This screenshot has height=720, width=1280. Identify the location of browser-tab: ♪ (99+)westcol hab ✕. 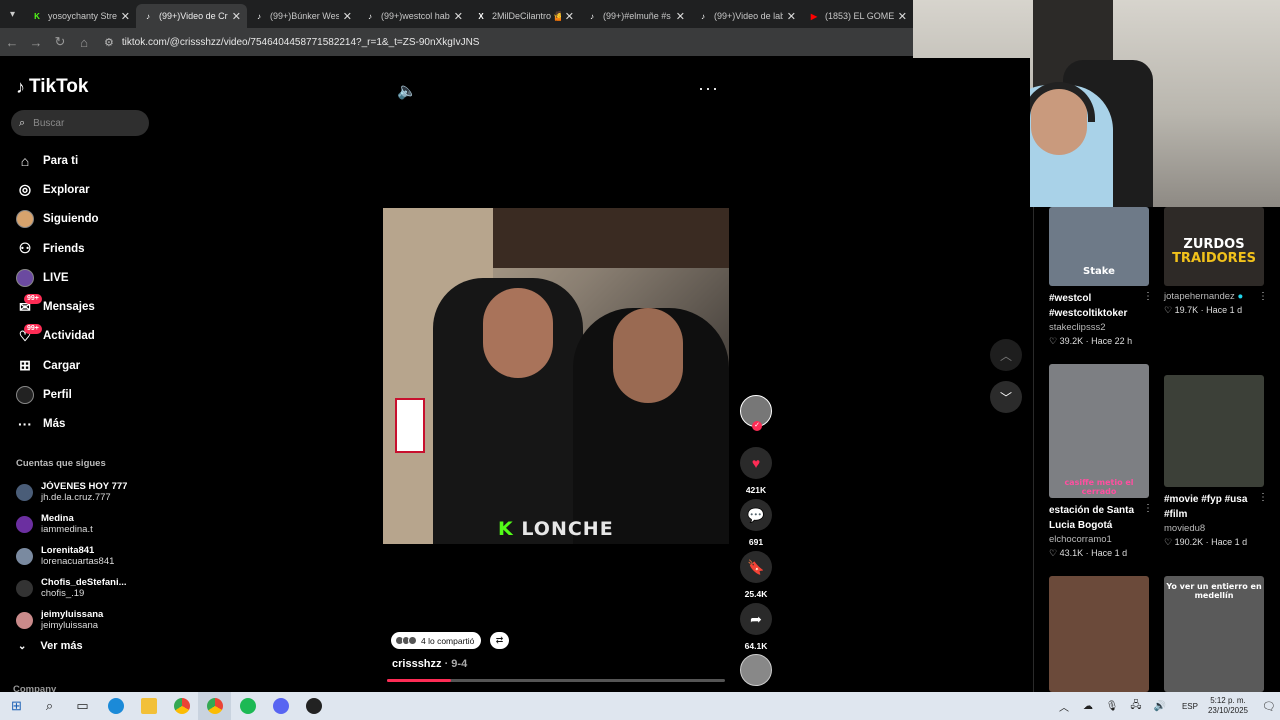
(413, 16).